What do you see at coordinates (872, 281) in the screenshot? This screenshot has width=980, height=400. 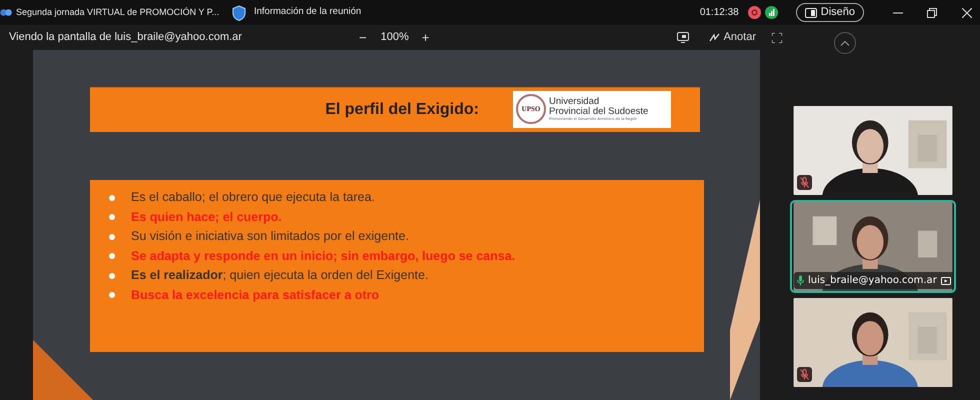 I see `participant-name: luis_braile@yahoo.com.ar` at bounding box center [872, 281].